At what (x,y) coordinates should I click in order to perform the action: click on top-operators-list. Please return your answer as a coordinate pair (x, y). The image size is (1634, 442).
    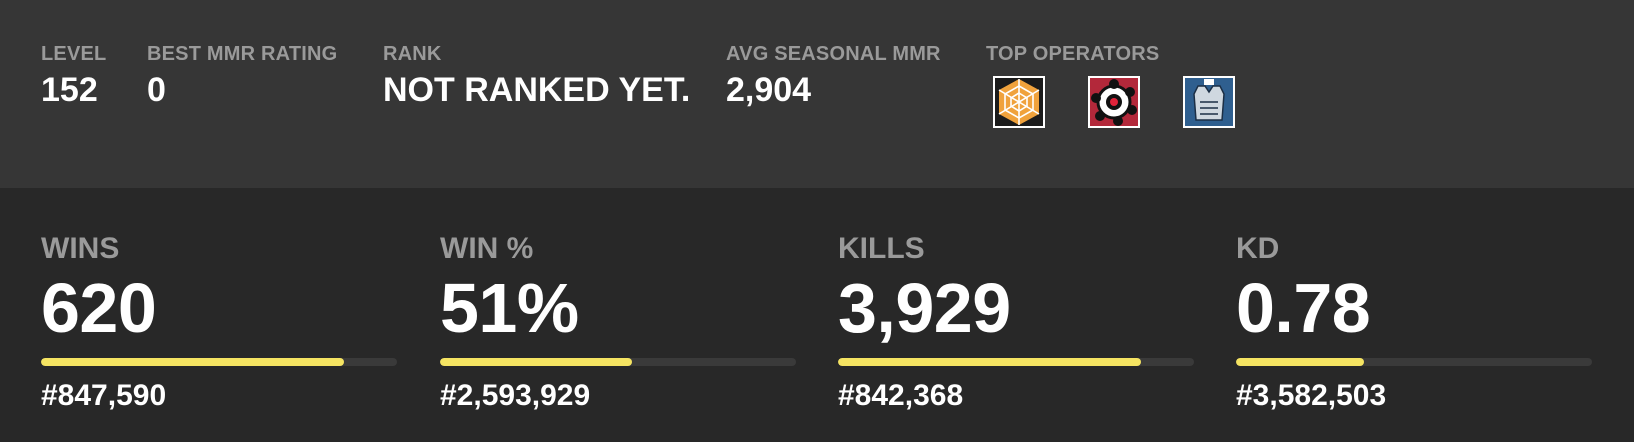
    Looking at the image, I should click on (1114, 102).